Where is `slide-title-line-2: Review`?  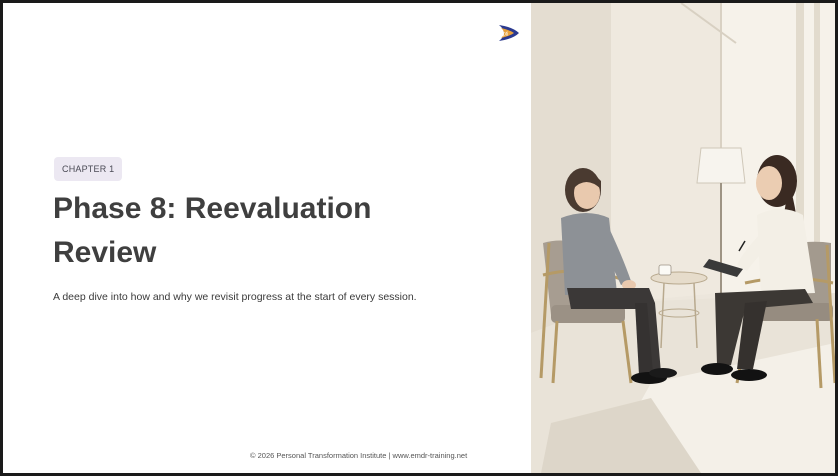
slide-title-line-2: Review is located at coordinates (105, 252).